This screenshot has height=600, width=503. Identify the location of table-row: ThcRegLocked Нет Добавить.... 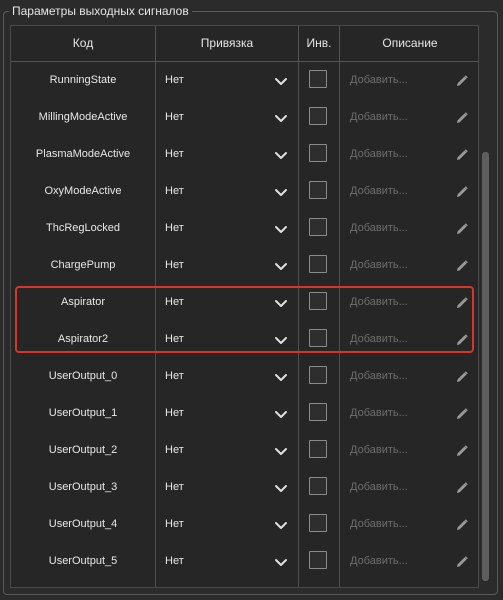
(244, 228).